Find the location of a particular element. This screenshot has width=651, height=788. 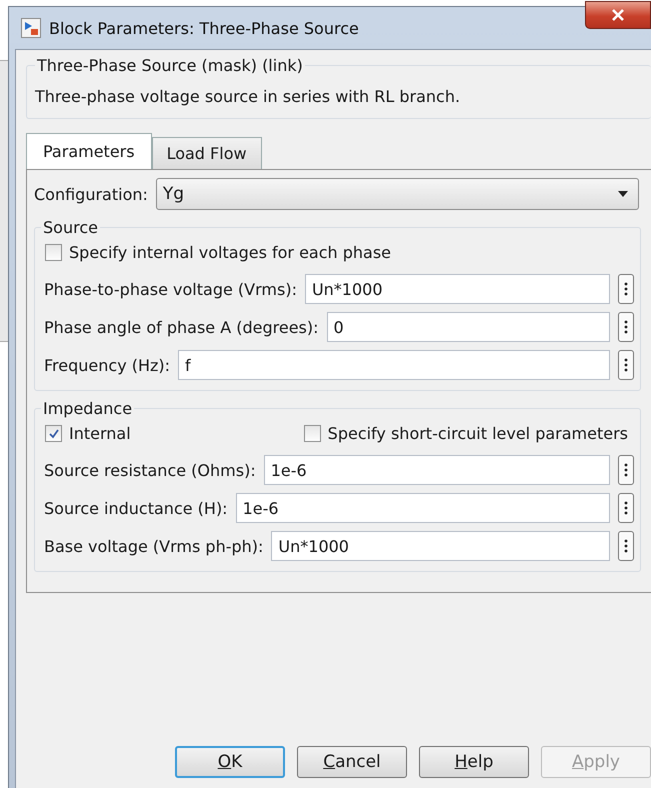

group-title: Impedance is located at coordinates (88, 408).